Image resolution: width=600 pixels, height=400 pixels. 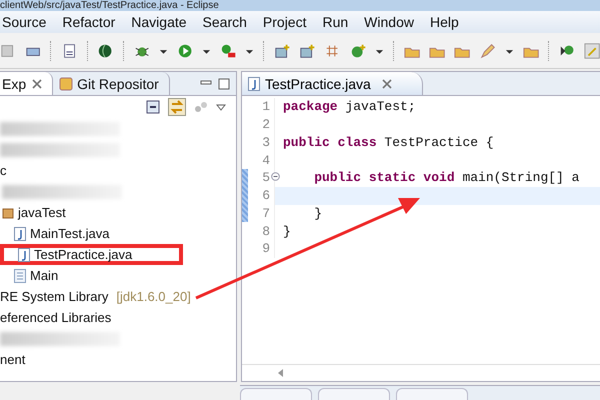 I want to click on menu-item: Run, so click(x=335, y=22).